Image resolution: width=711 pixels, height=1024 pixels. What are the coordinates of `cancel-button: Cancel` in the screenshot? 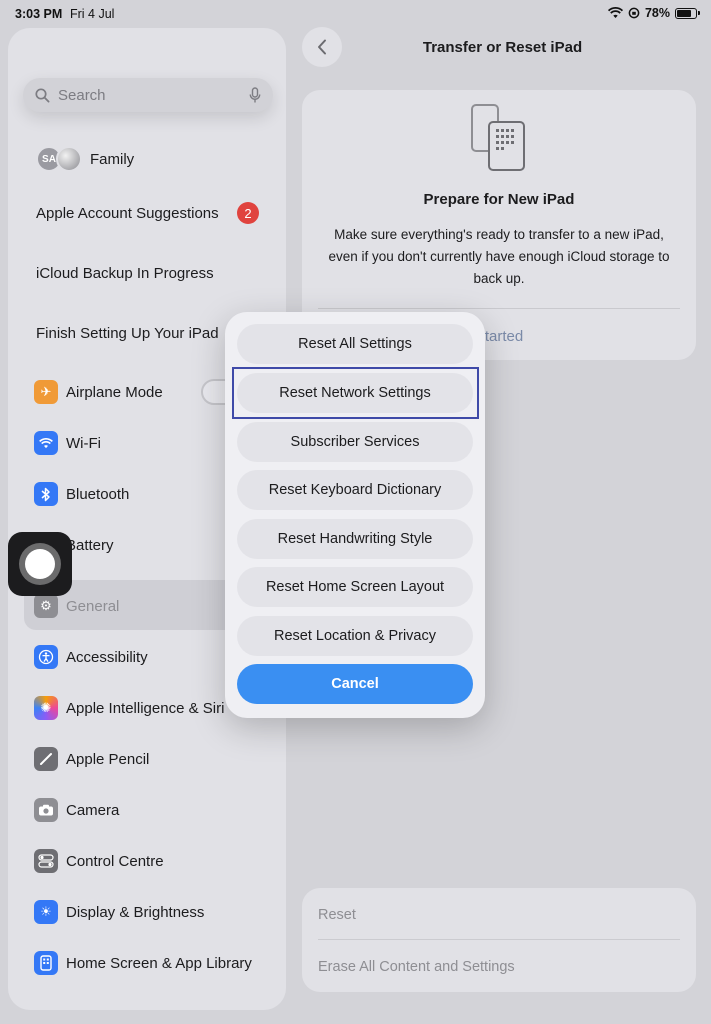 It's located at (355, 684).